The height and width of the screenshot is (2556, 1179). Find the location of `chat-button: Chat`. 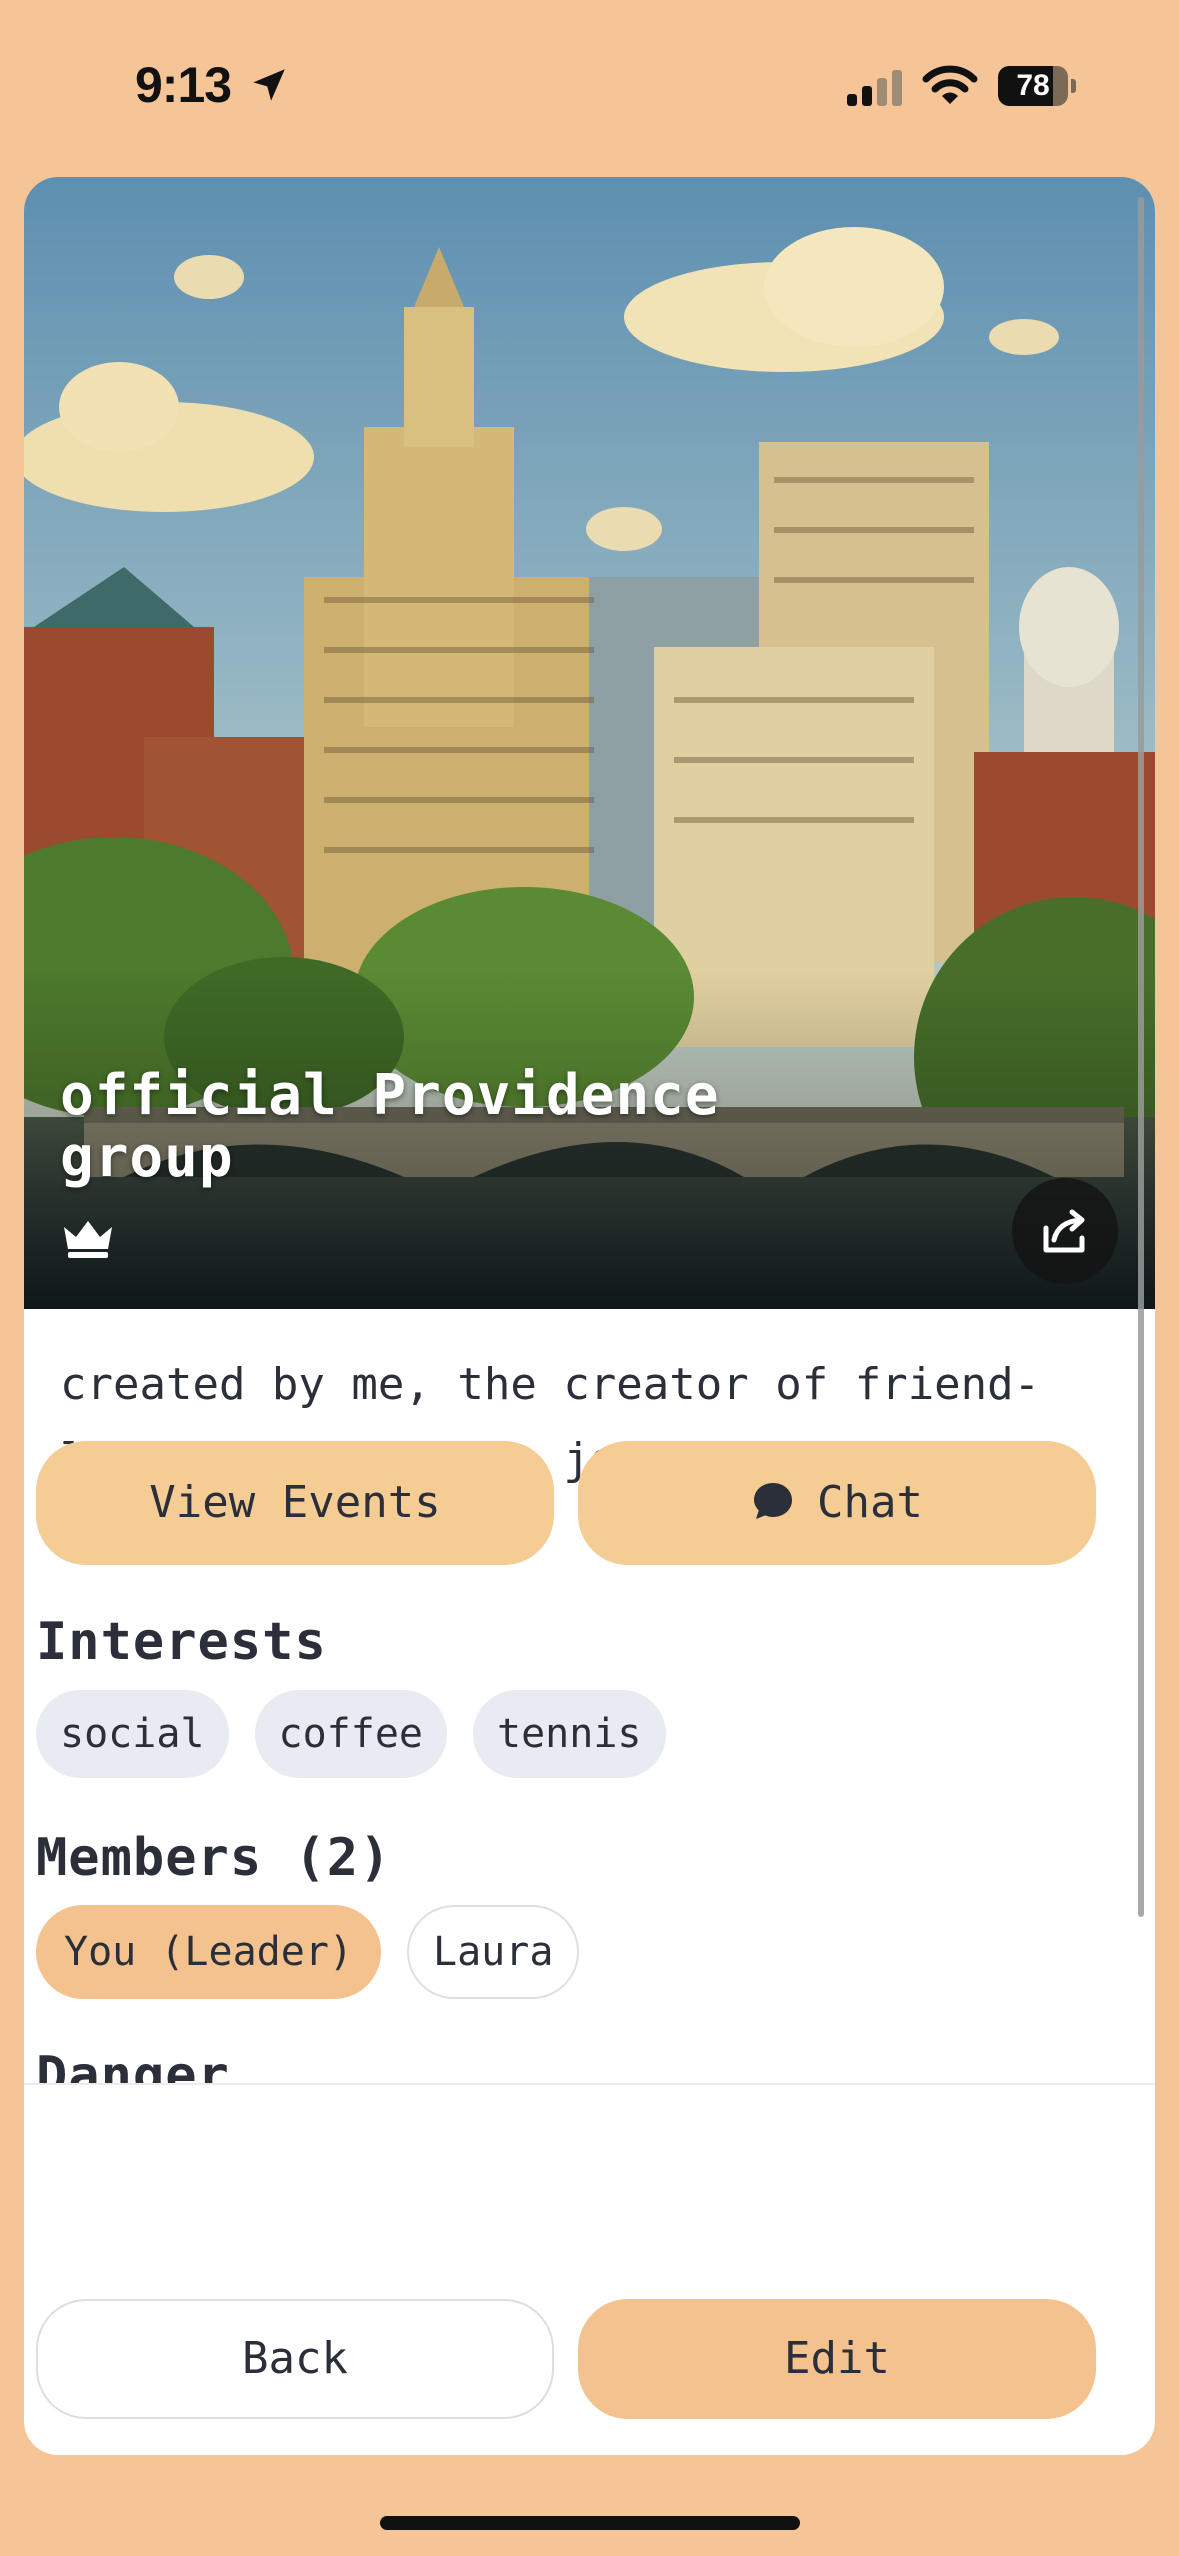

chat-button: Chat is located at coordinates (837, 1503).